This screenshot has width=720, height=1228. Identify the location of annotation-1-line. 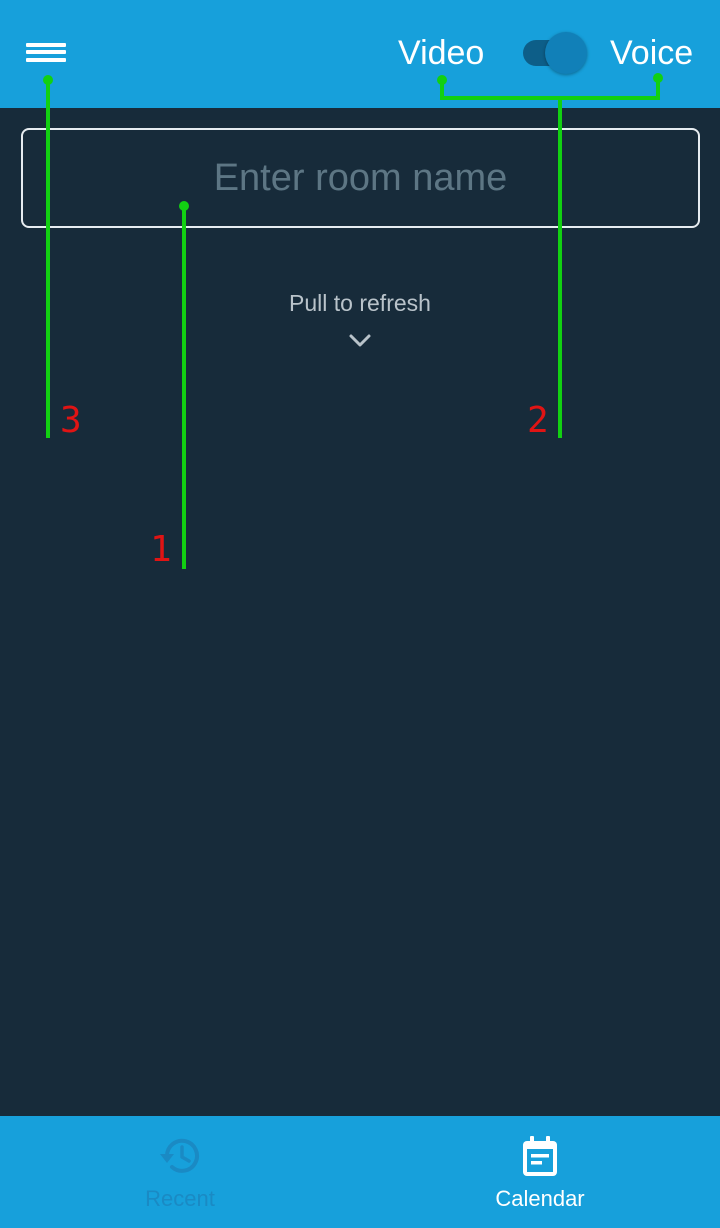
(184, 387).